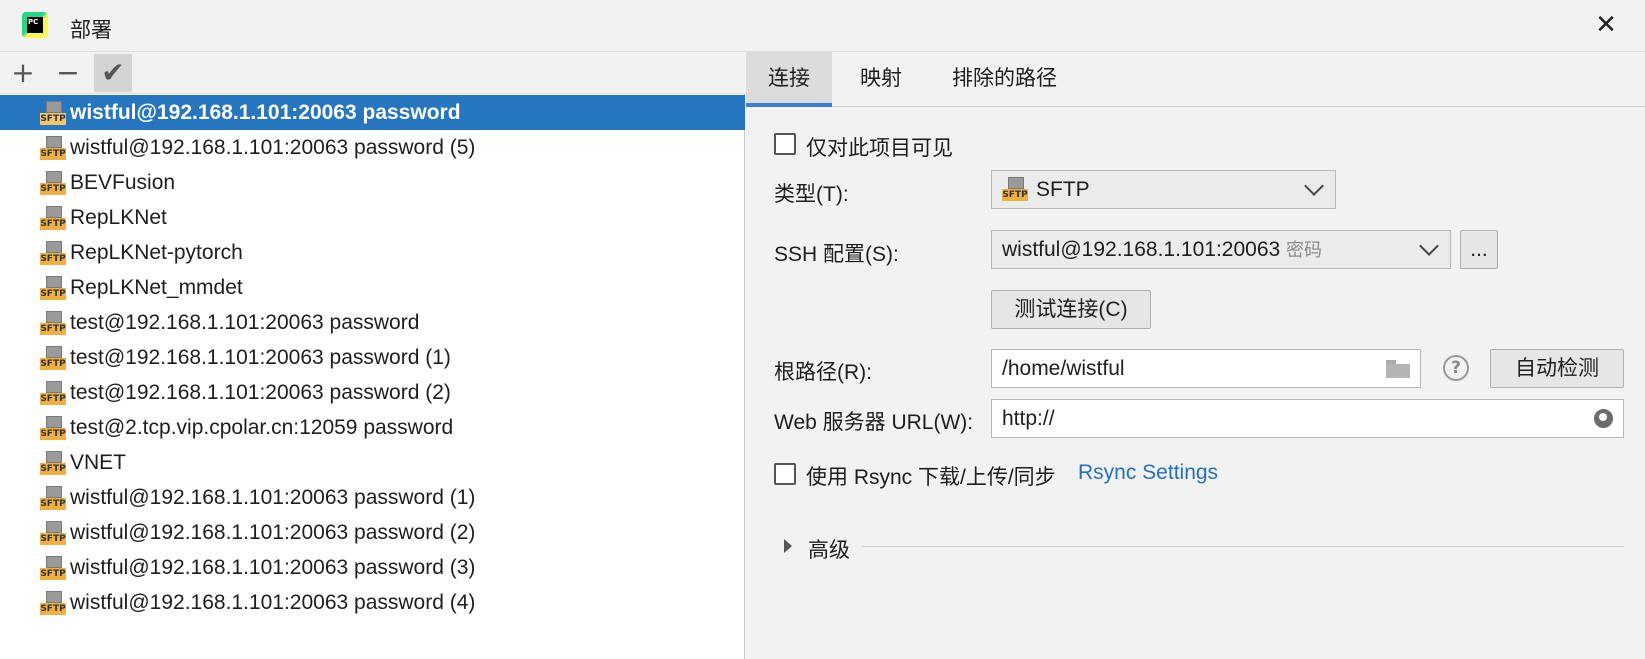 This screenshot has height=659, width=1645. What do you see at coordinates (262, 427) in the screenshot?
I see `server-list-item-label: test@2.tcp.vip.cpolar.cn:12059 password` at bounding box center [262, 427].